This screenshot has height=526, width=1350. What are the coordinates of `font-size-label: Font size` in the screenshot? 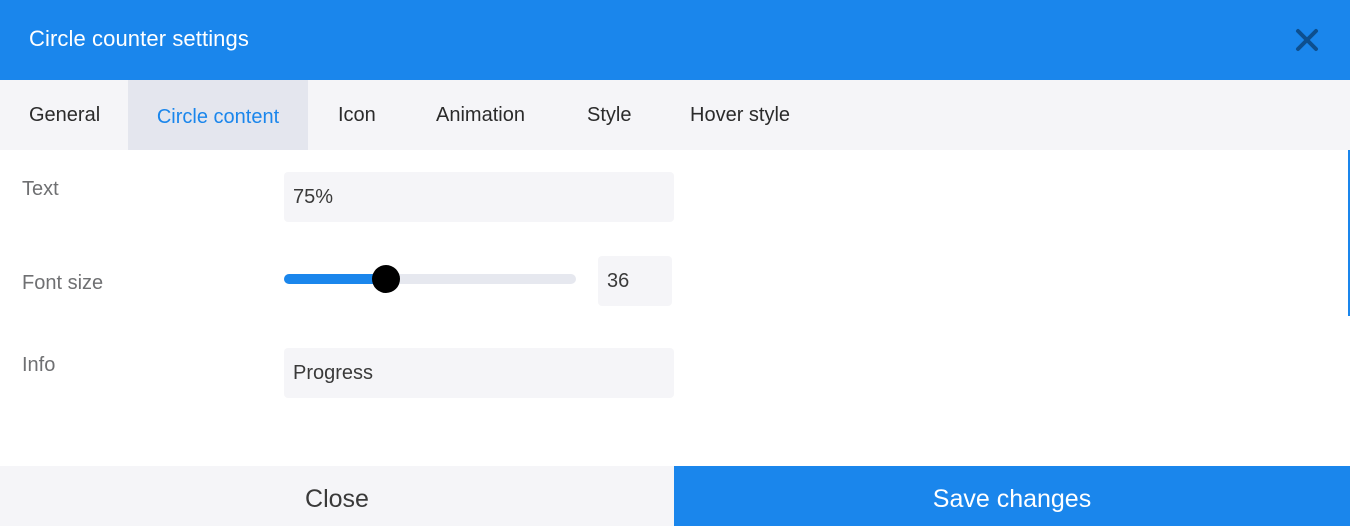 It's located at (63, 283).